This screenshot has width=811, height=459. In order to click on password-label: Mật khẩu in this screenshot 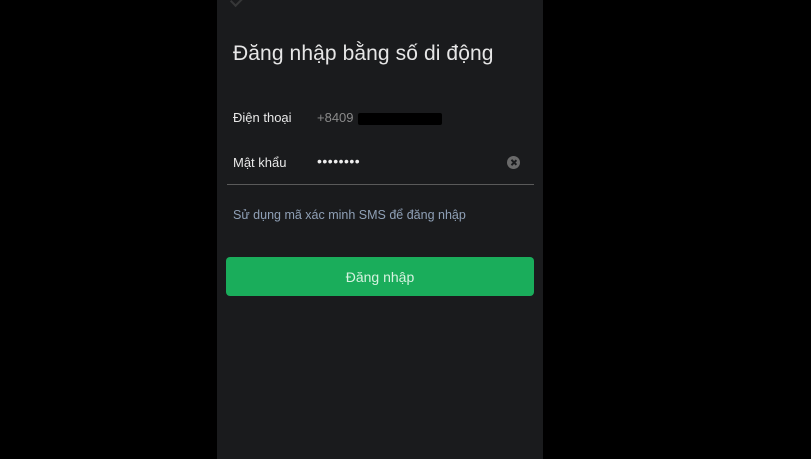, I will do `click(260, 162)`.